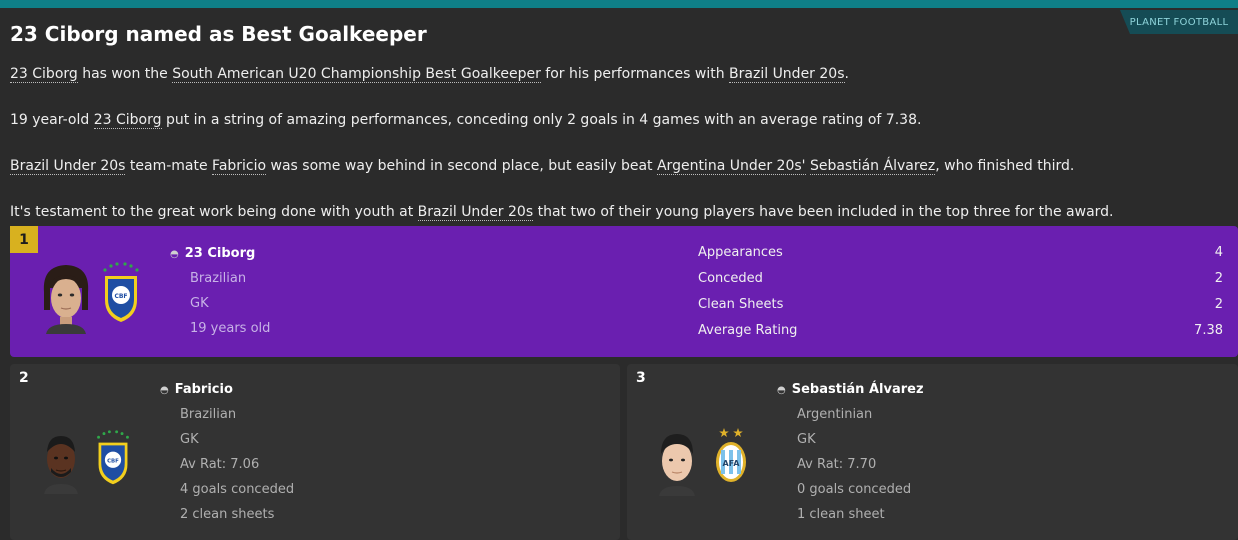  What do you see at coordinates (237, 489) in the screenshot?
I see `goals-conceded: 4 goals conceded` at bounding box center [237, 489].